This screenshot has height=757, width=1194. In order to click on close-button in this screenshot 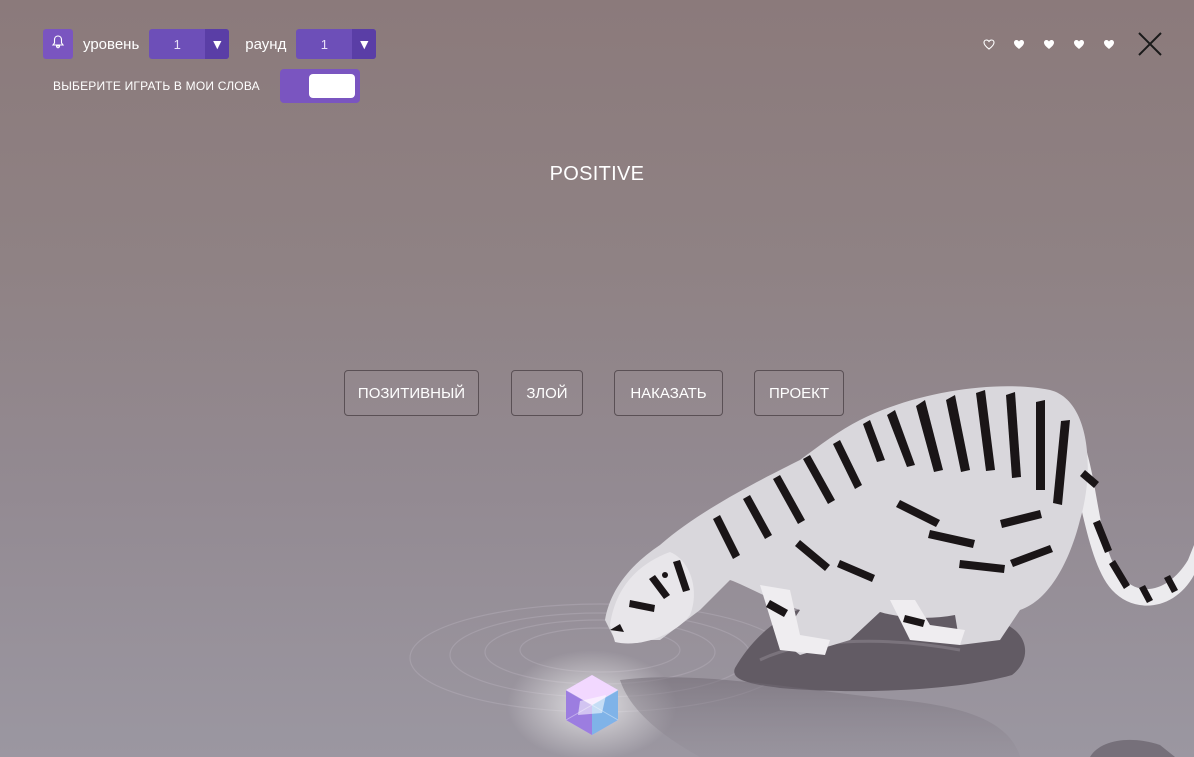, I will do `click(1150, 44)`.